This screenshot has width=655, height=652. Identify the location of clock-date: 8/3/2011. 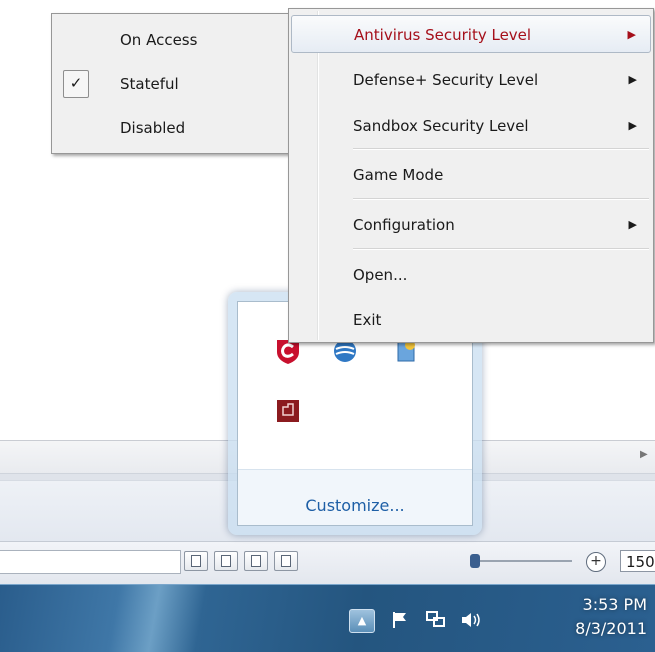
(611, 628).